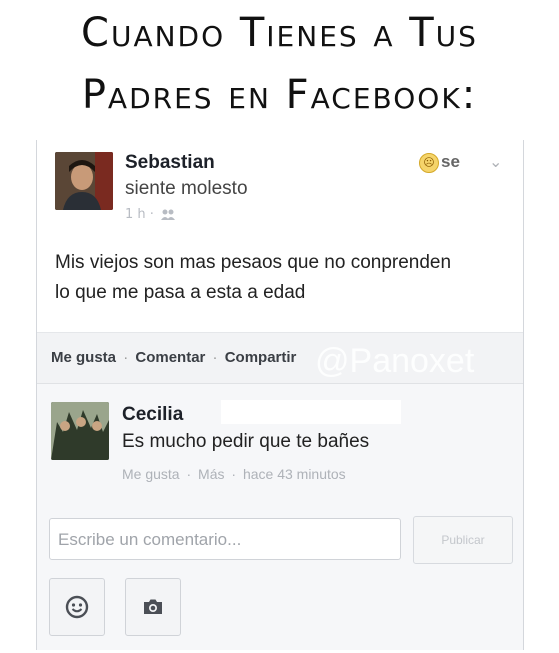 The height and width of the screenshot is (653, 559). What do you see at coordinates (246, 441) in the screenshot?
I see `comment-text: Es mucho pedir que te bañes` at bounding box center [246, 441].